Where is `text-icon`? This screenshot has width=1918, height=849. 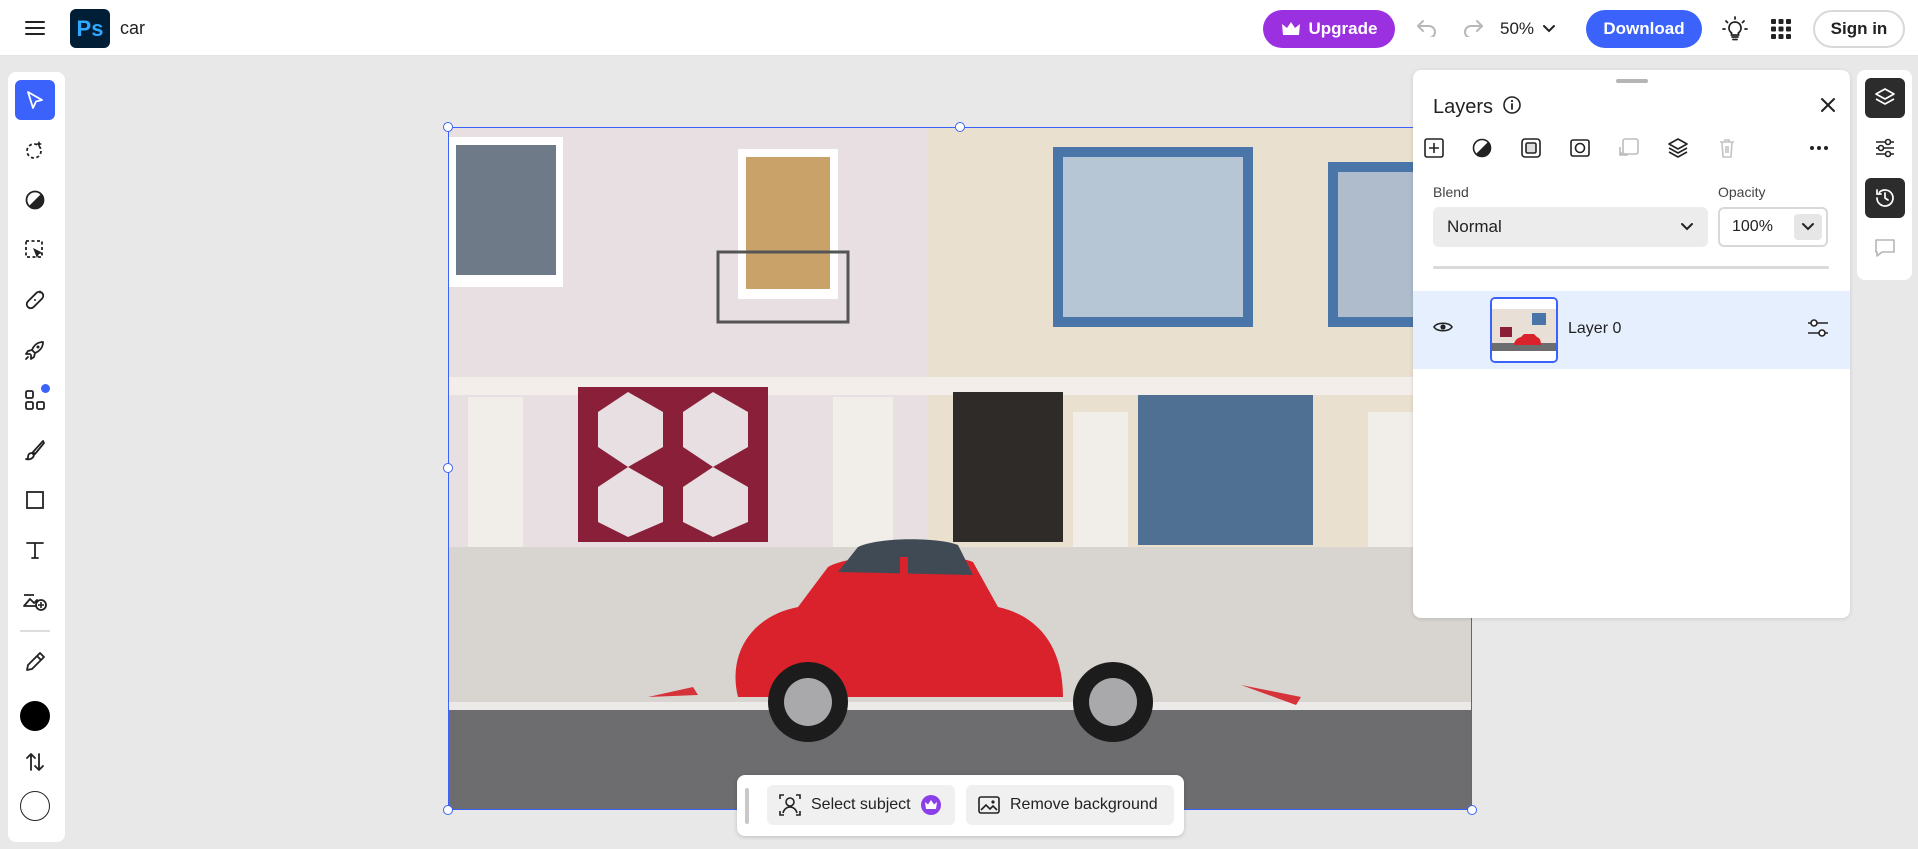
text-icon is located at coordinates (35, 550).